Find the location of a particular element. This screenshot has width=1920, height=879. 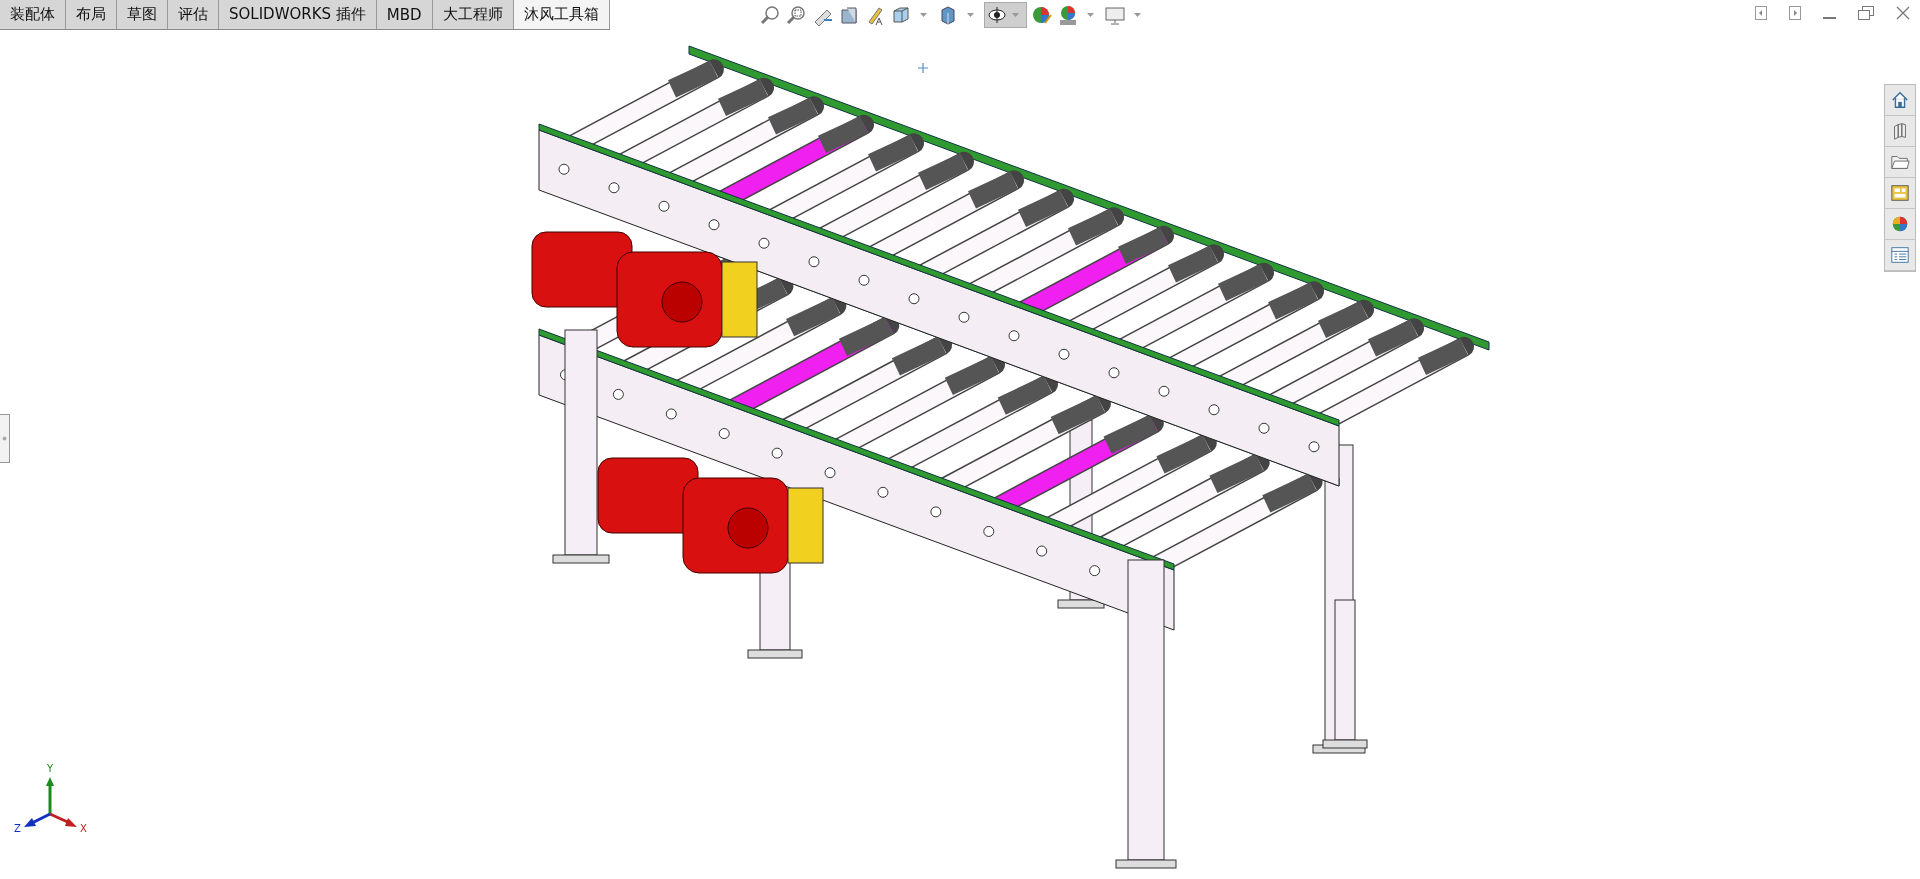

ribbon-tab: 草图 is located at coordinates (142, 14).